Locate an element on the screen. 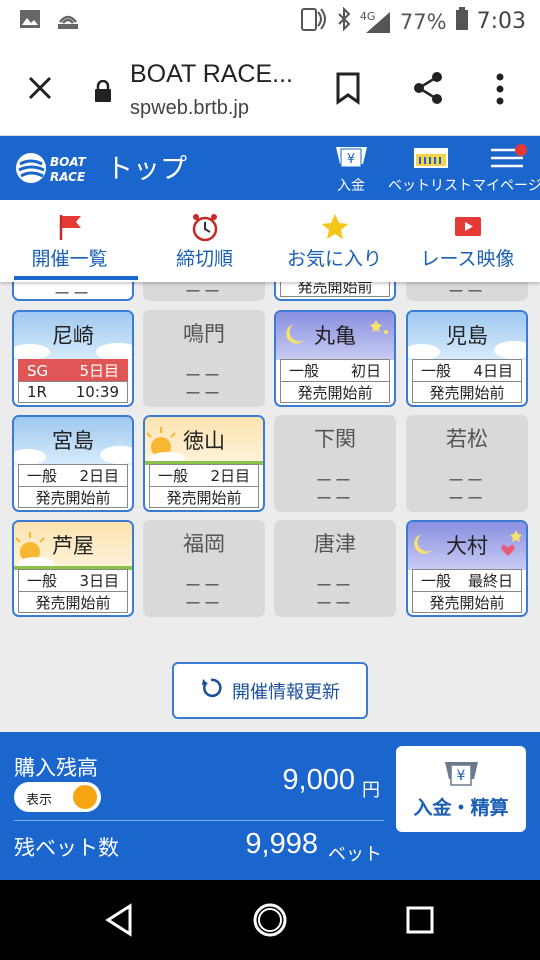  tab-favorites: お気に入り is located at coordinates (334, 241).